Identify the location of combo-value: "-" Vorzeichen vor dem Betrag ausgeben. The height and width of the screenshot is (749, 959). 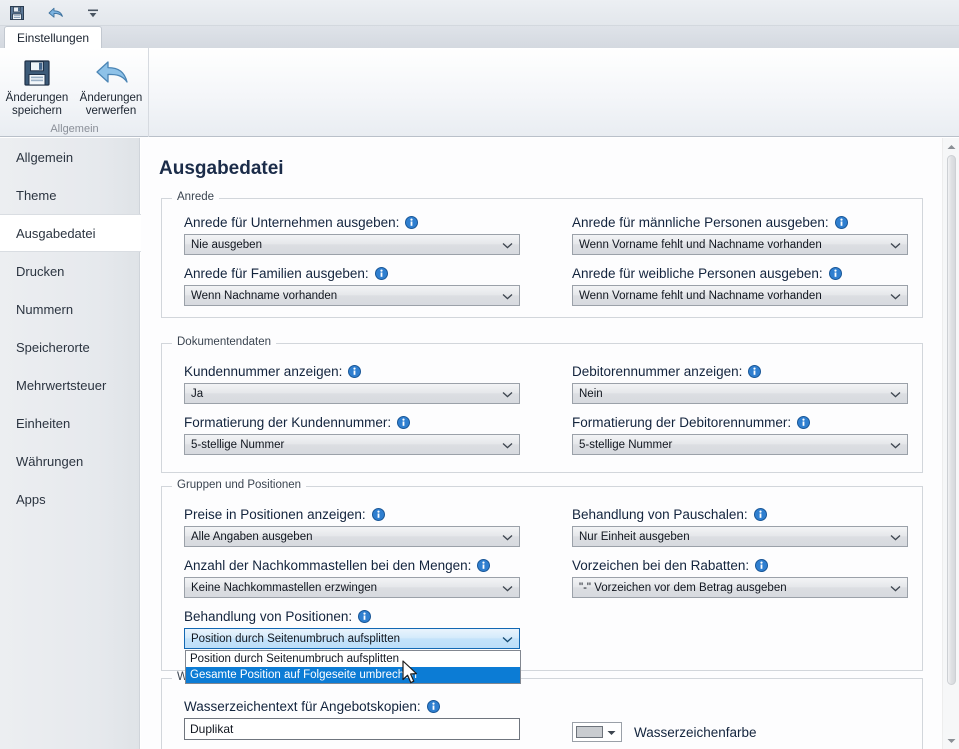
(683, 587).